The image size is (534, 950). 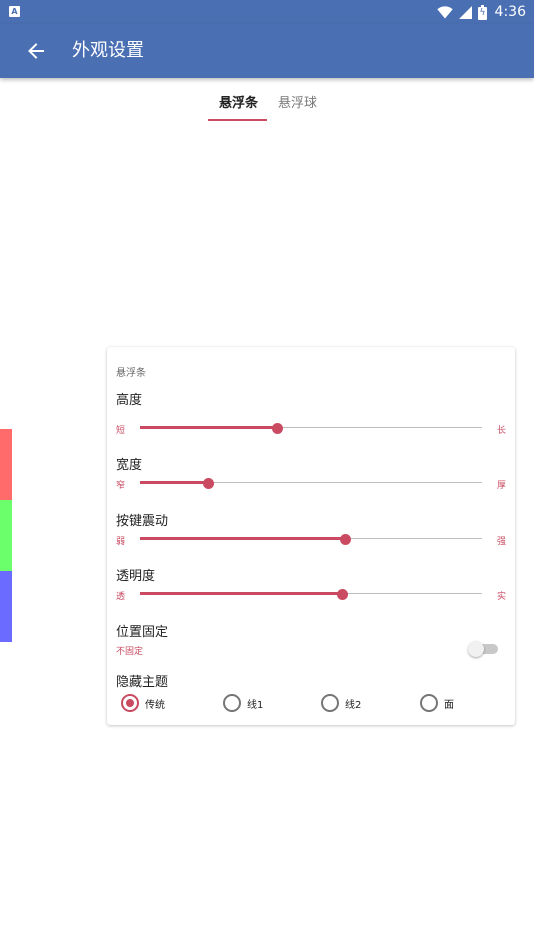 What do you see at coordinates (136, 576) in the screenshot?
I see `opacity-label: 透明度` at bounding box center [136, 576].